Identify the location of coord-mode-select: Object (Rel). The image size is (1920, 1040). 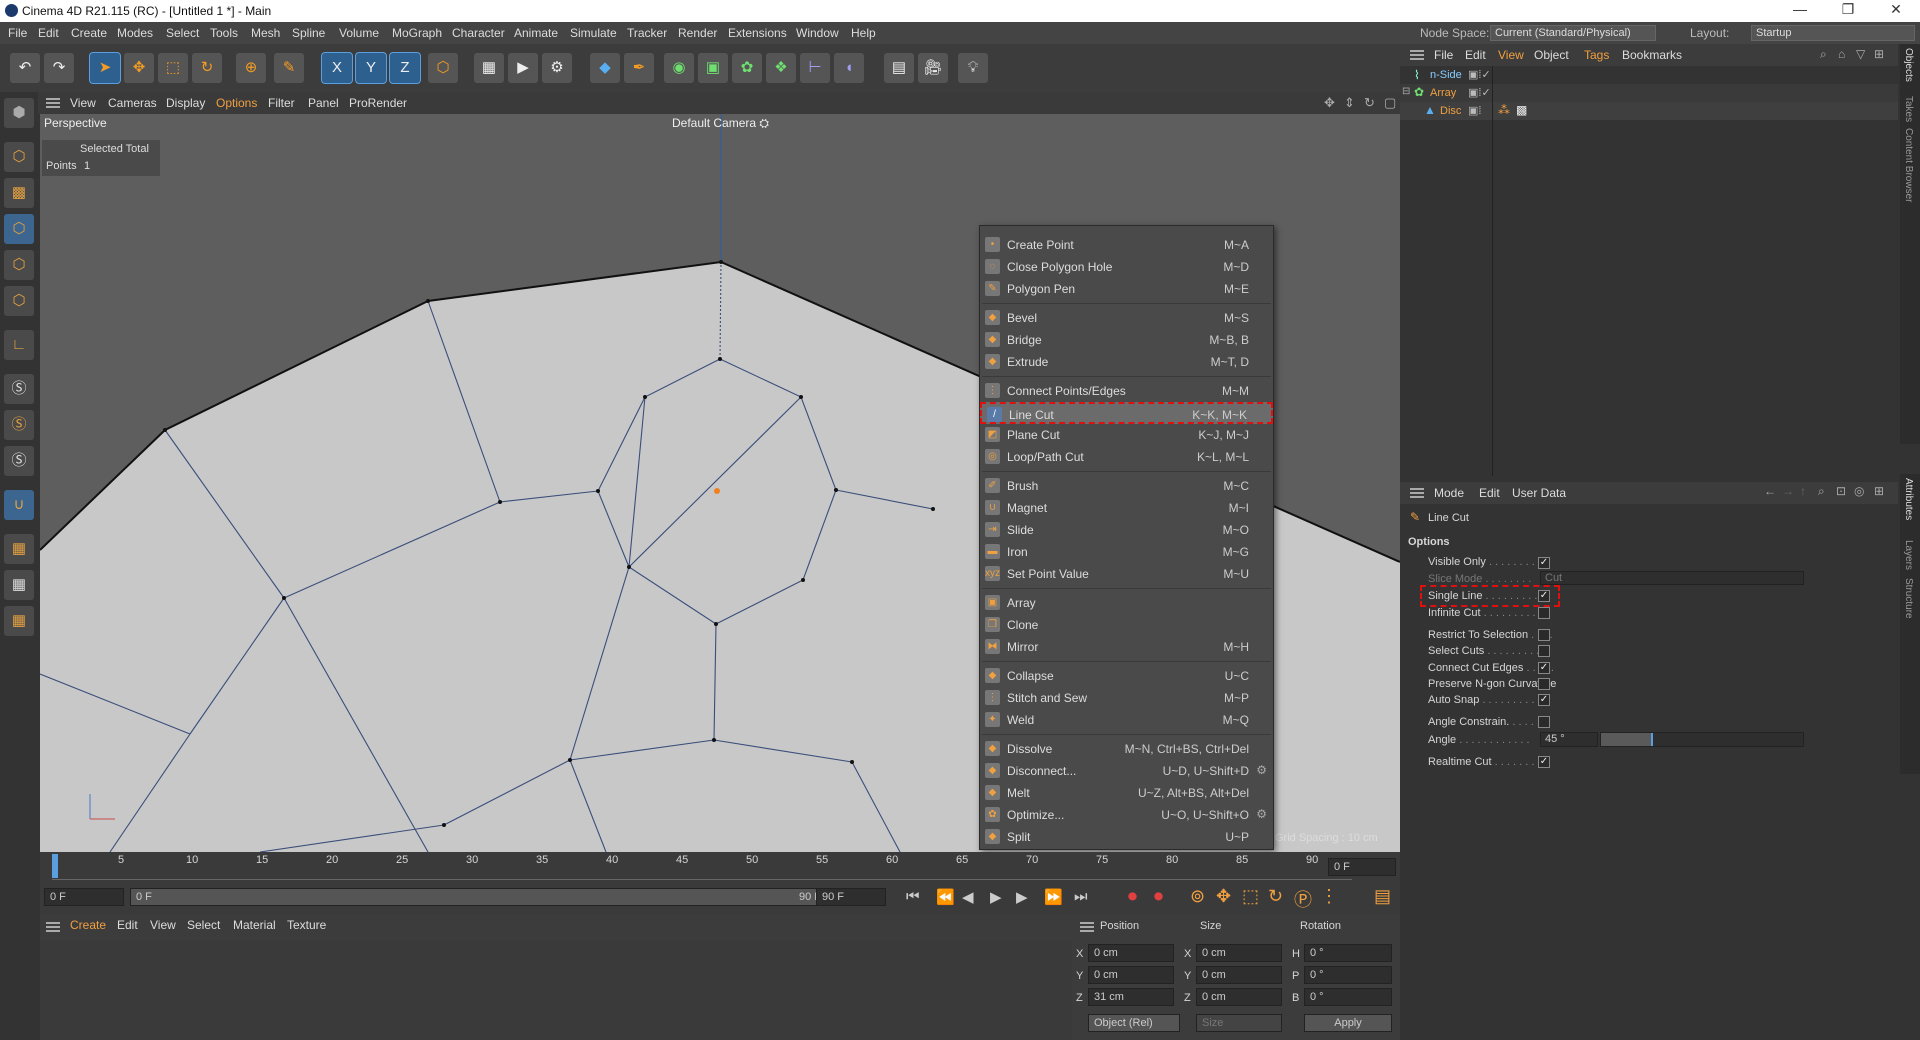
(1134, 1023).